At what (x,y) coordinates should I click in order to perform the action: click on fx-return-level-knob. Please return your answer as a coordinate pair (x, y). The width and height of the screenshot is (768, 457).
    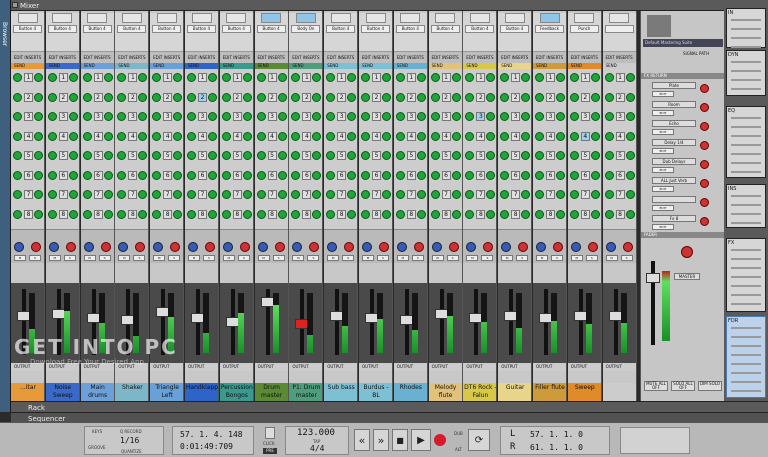
    Looking at the image, I should click on (704, 88).